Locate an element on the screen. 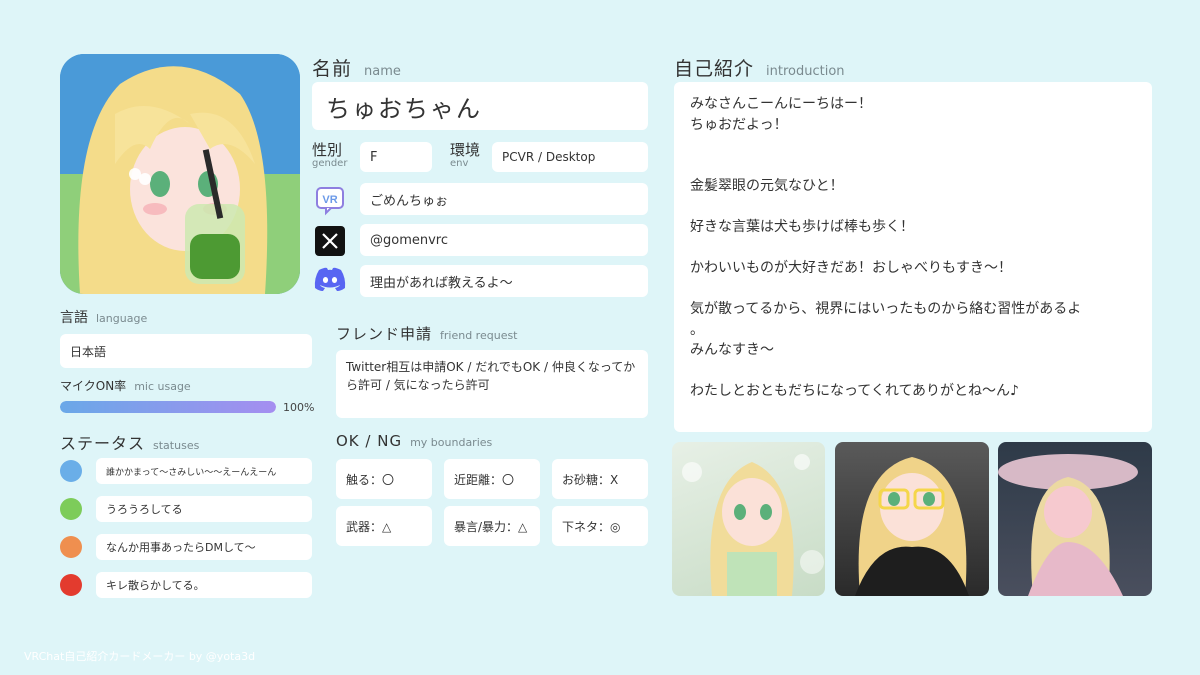 Image resolution: width=1200 pixels, height=675 pixels. mic-label-en: mic usage is located at coordinates (162, 386).